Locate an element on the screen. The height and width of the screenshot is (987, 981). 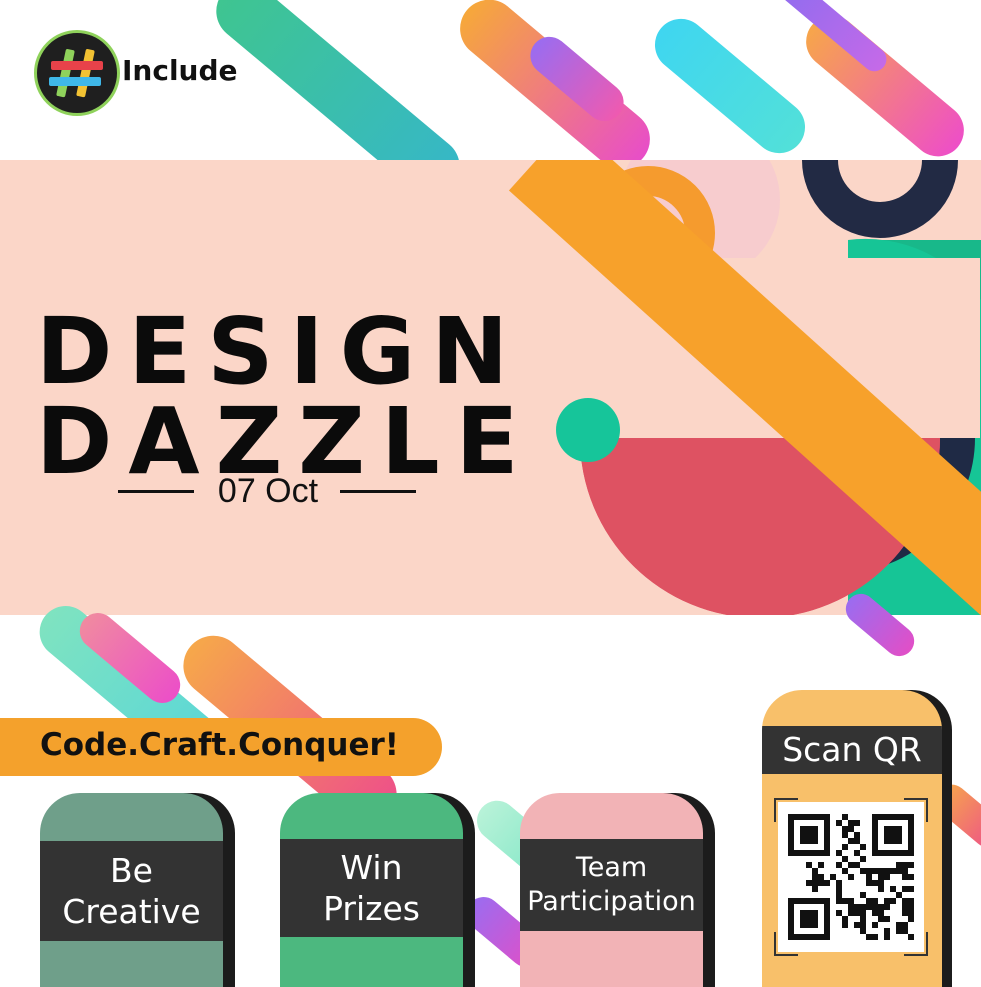
card-line1: Team is located at coordinates (611, 868).